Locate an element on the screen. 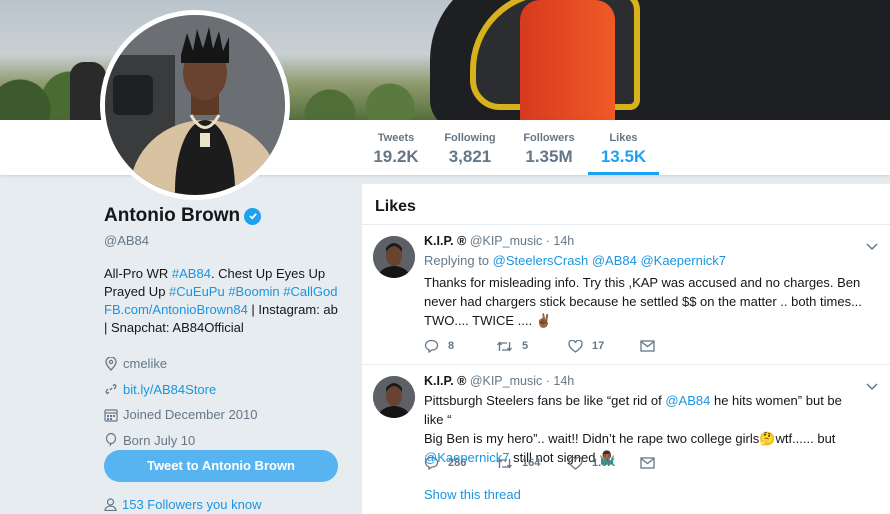  bio-text: | Instagram: ab is located at coordinates (292, 309).